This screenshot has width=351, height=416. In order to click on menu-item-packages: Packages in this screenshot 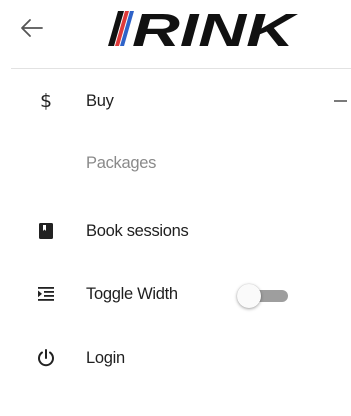, I will do `click(175, 163)`.